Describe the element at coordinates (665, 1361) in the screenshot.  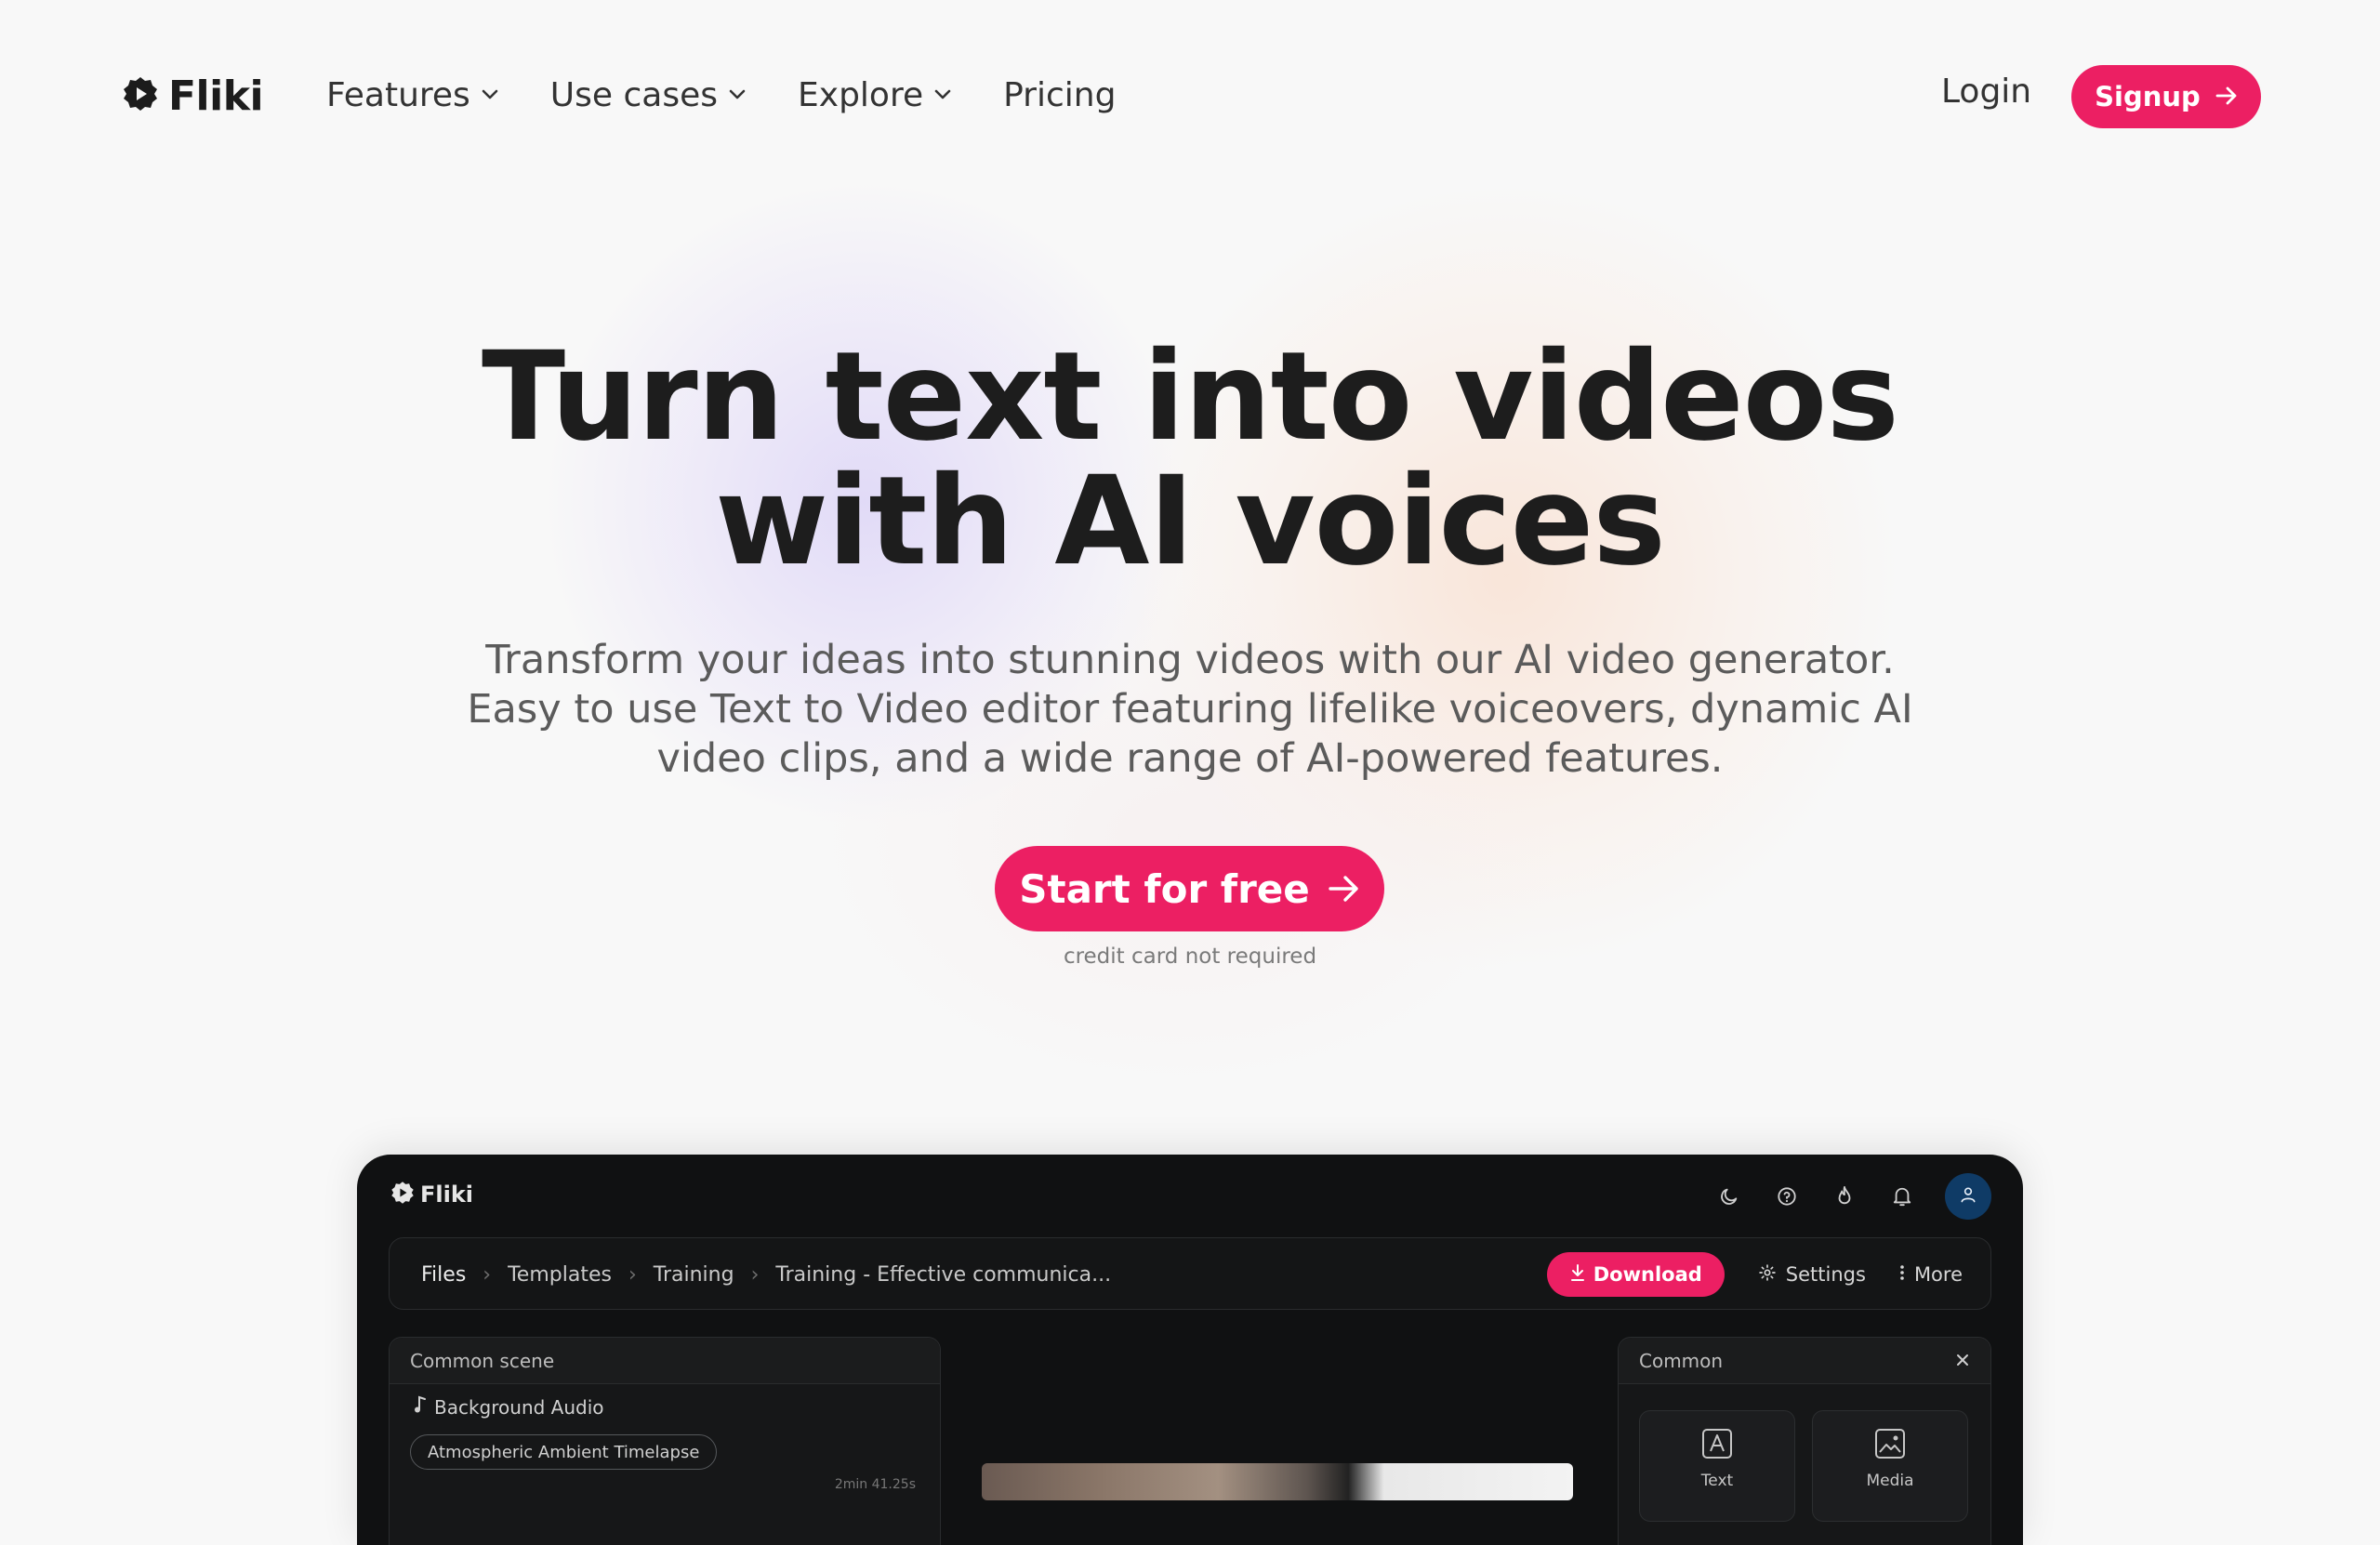
I see `common-scene-title: Common scene` at that location.